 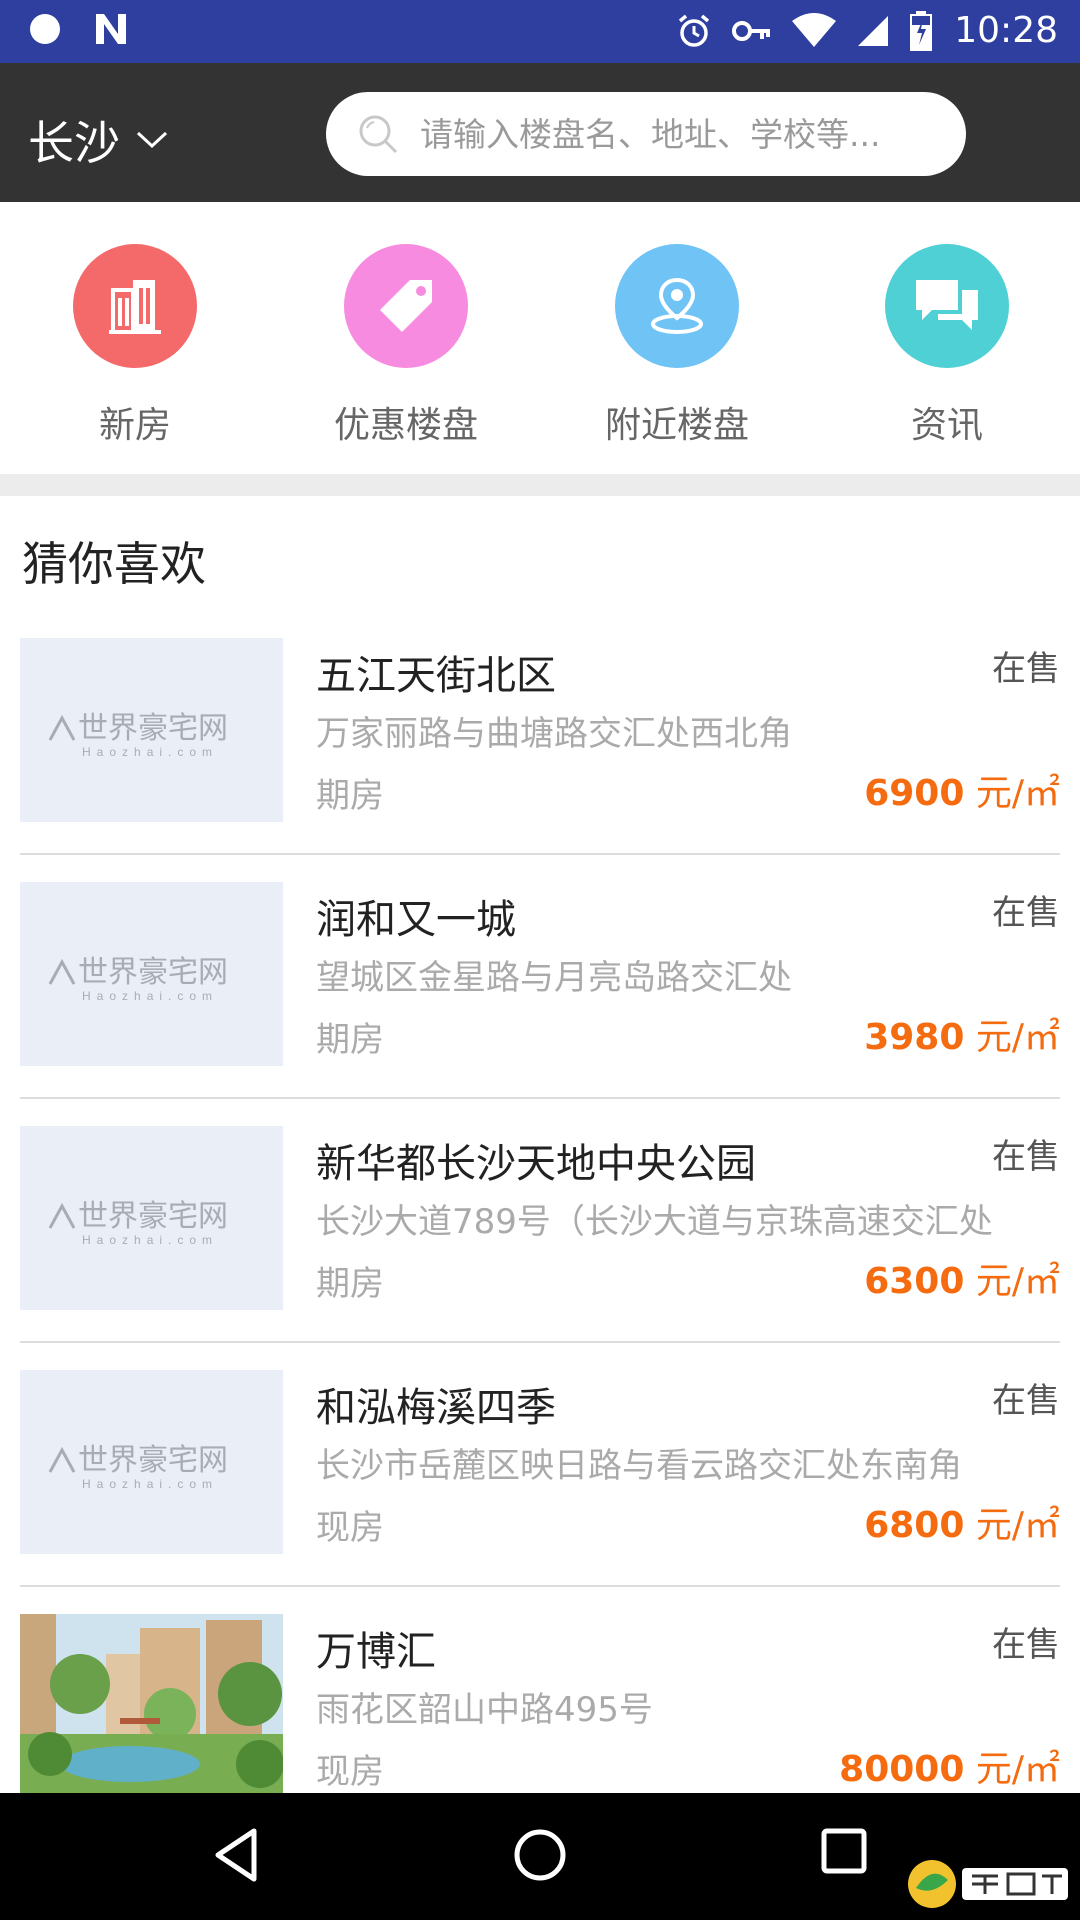 I want to click on section-title: 猜你喜欢, so click(x=114, y=564).